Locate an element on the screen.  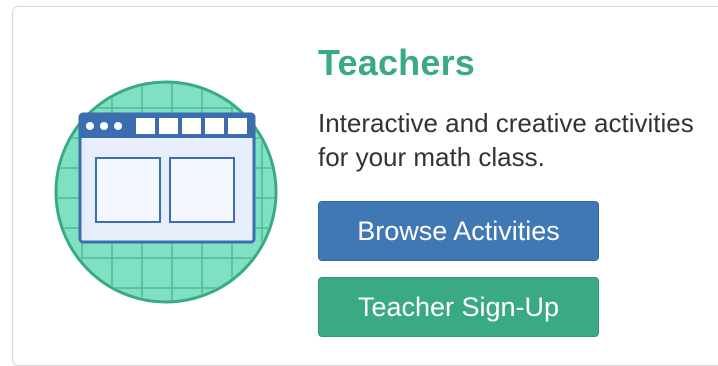
teacher-signup-button: Teacher Sign-Up is located at coordinates (458, 307).